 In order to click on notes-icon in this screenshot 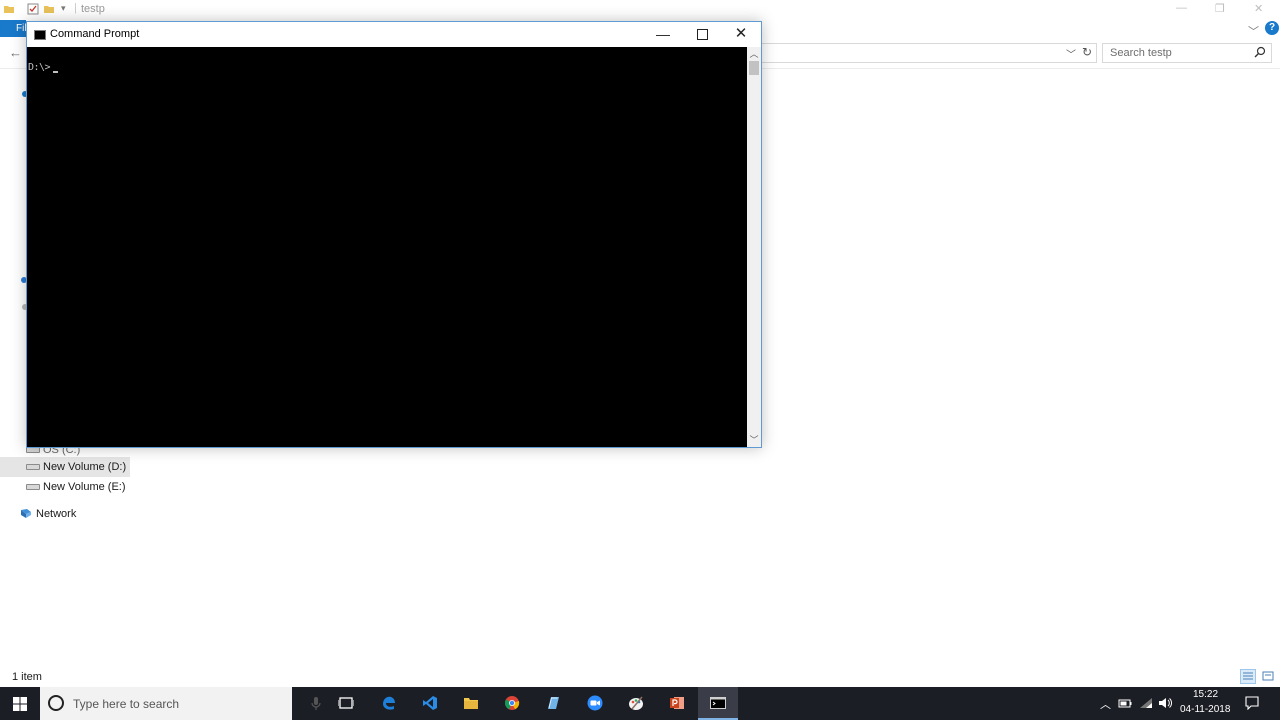, I will do `click(553, 703)`.